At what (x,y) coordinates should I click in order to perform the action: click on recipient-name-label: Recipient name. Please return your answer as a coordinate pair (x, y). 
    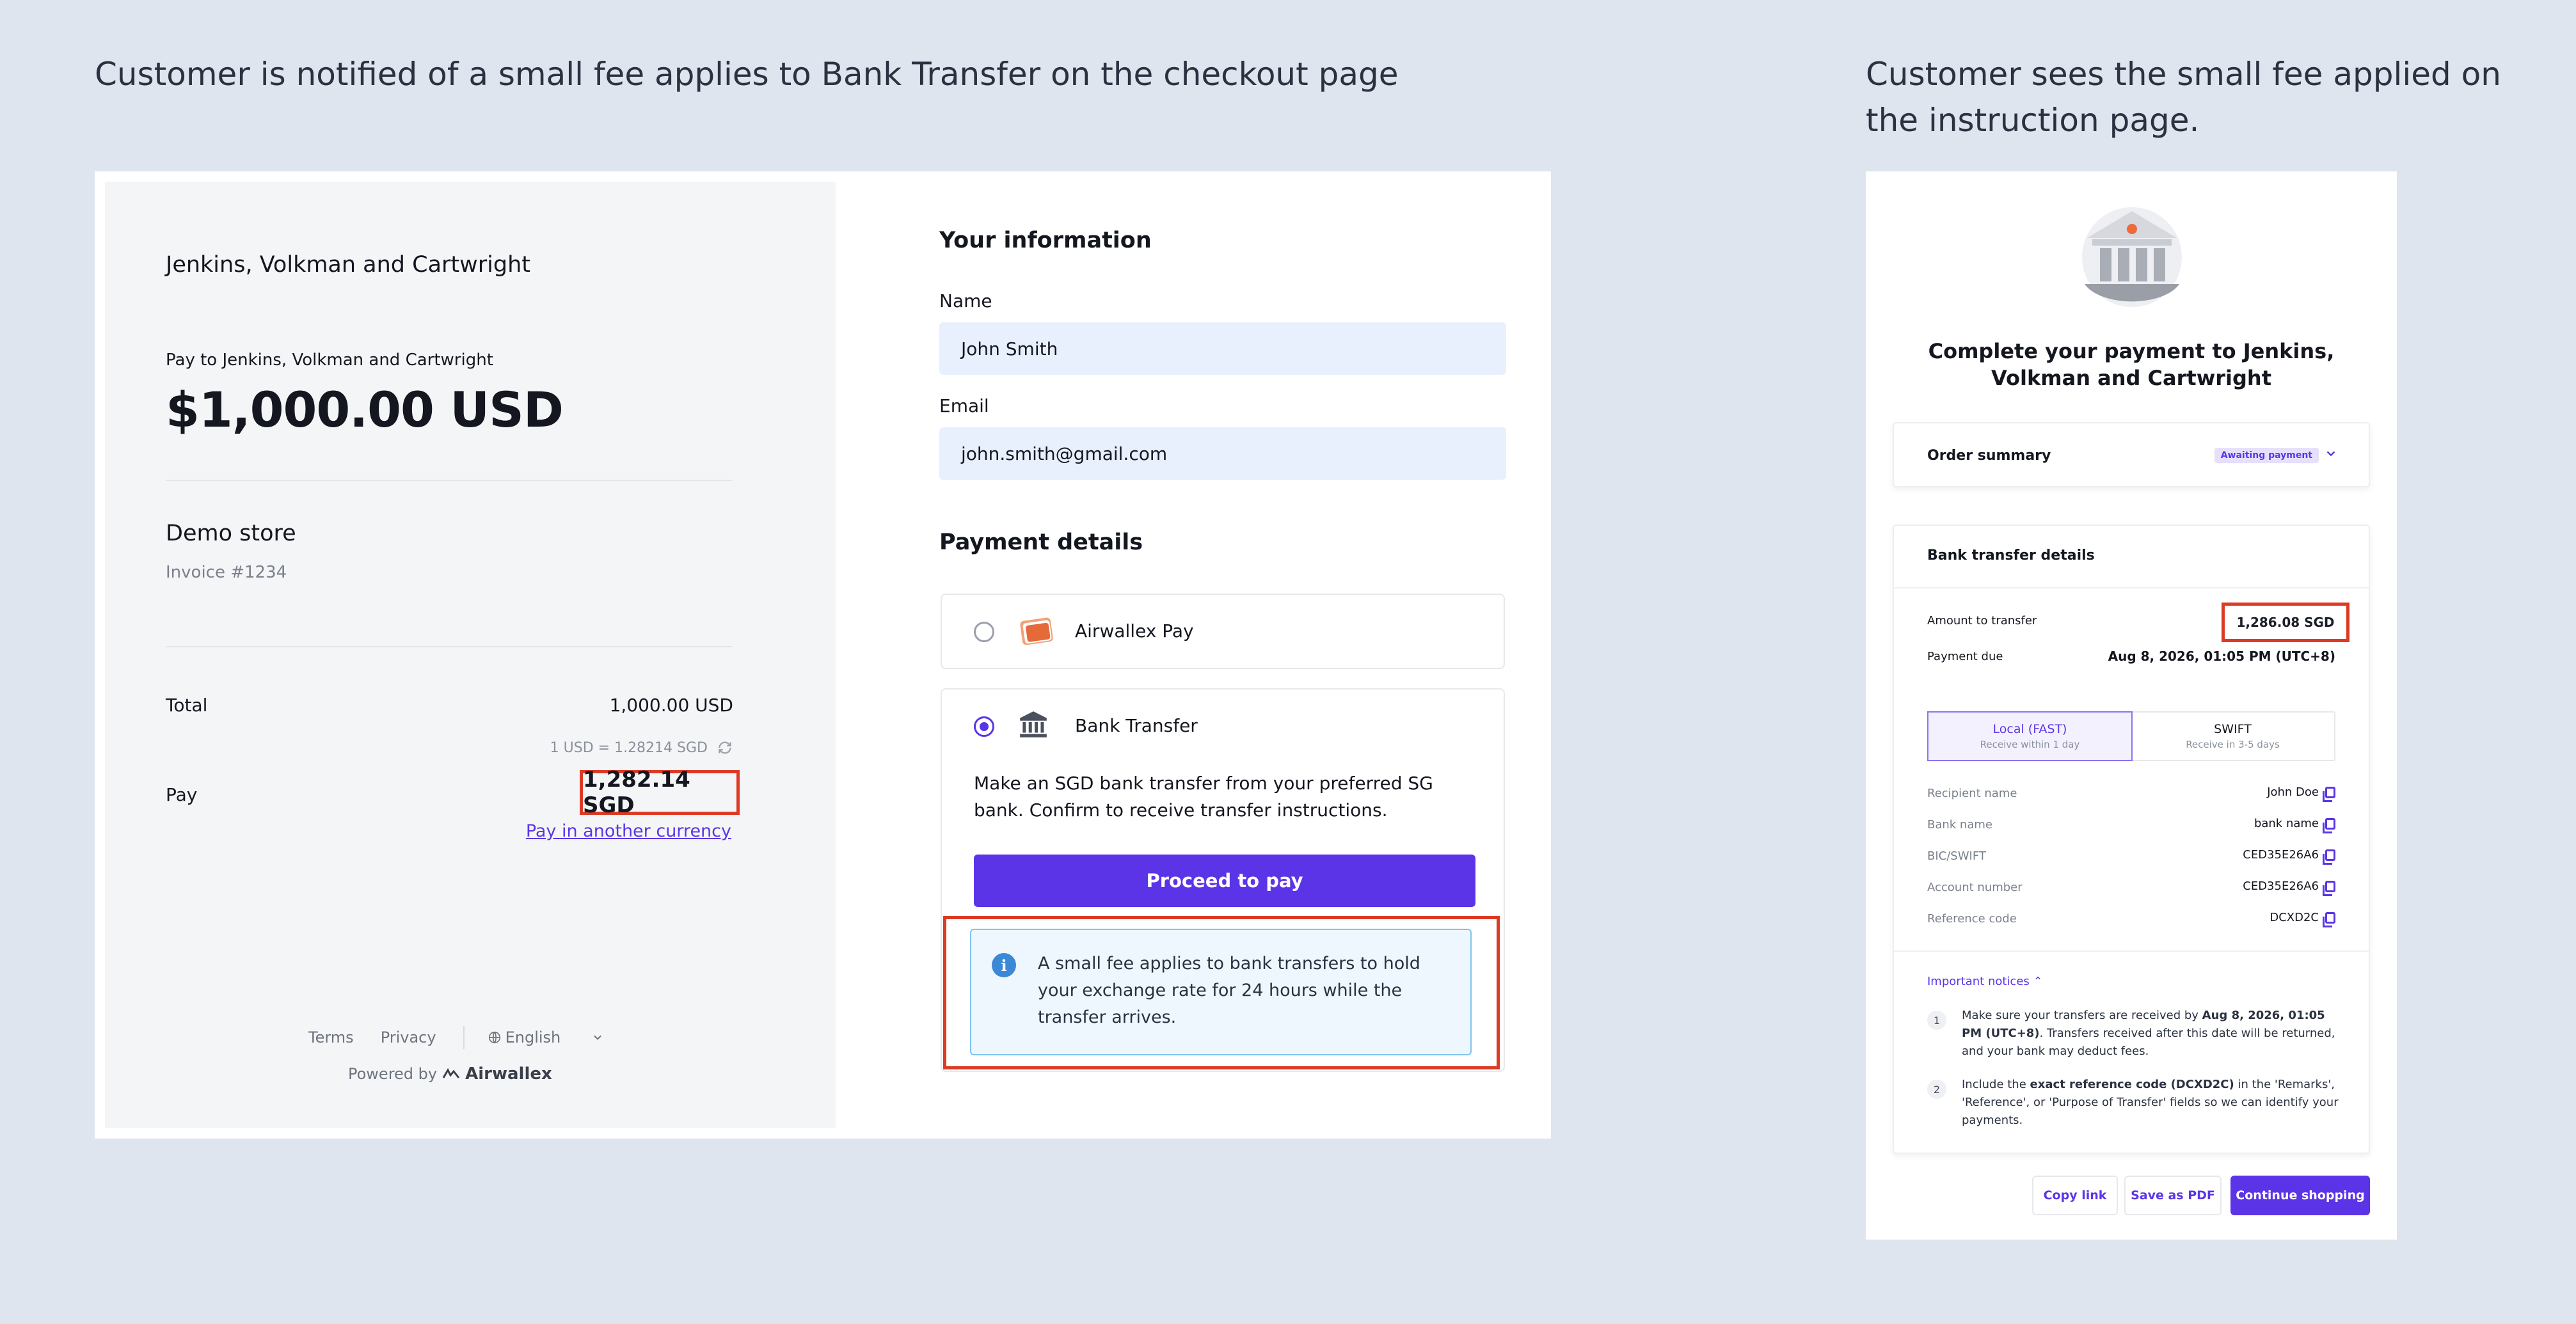
    Looking at the image, I should click on (1972, 794).